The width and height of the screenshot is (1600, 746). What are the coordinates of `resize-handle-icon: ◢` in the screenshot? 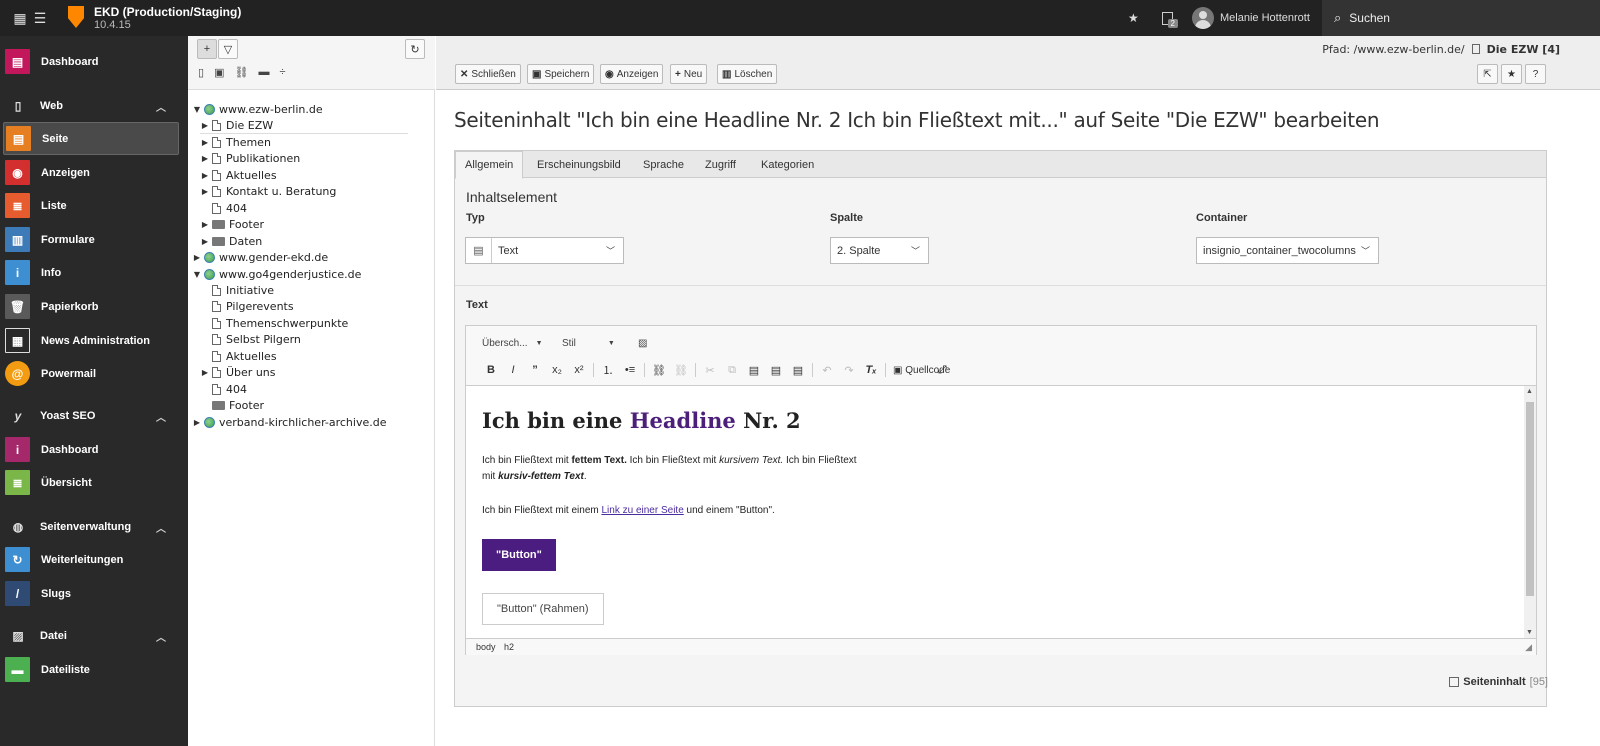 It's located at (1528, 647).